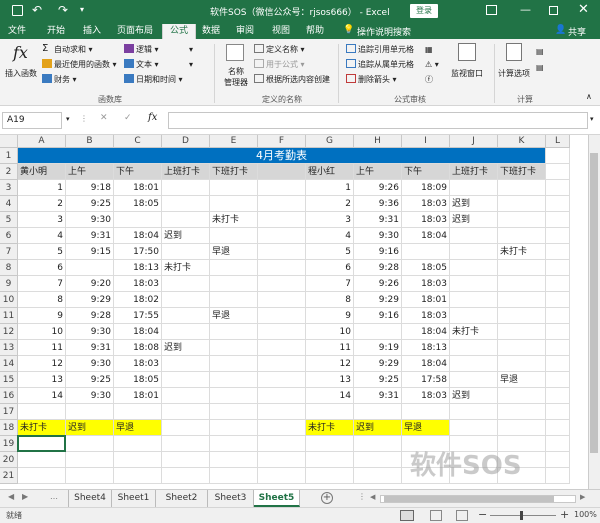 The width and height of the screenshot is (600, 523). I want to click on column-header-k: K, so click(522, 141).